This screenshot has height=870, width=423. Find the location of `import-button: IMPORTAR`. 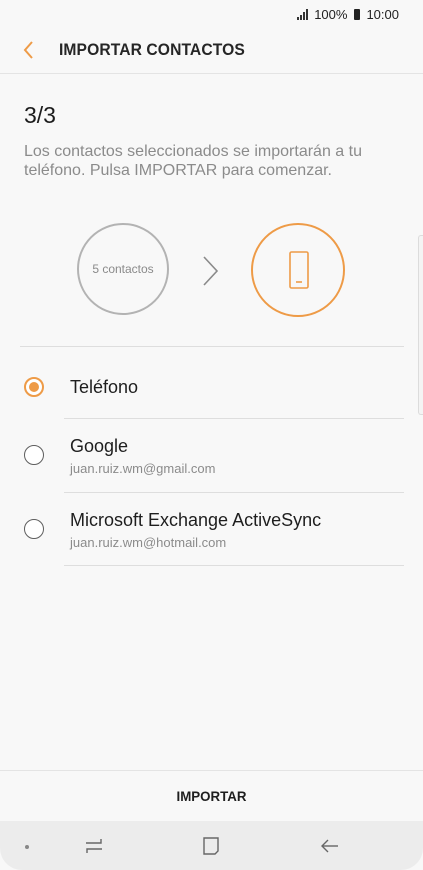

import-button: IMPORTAR is located at coordinates (212, 796).